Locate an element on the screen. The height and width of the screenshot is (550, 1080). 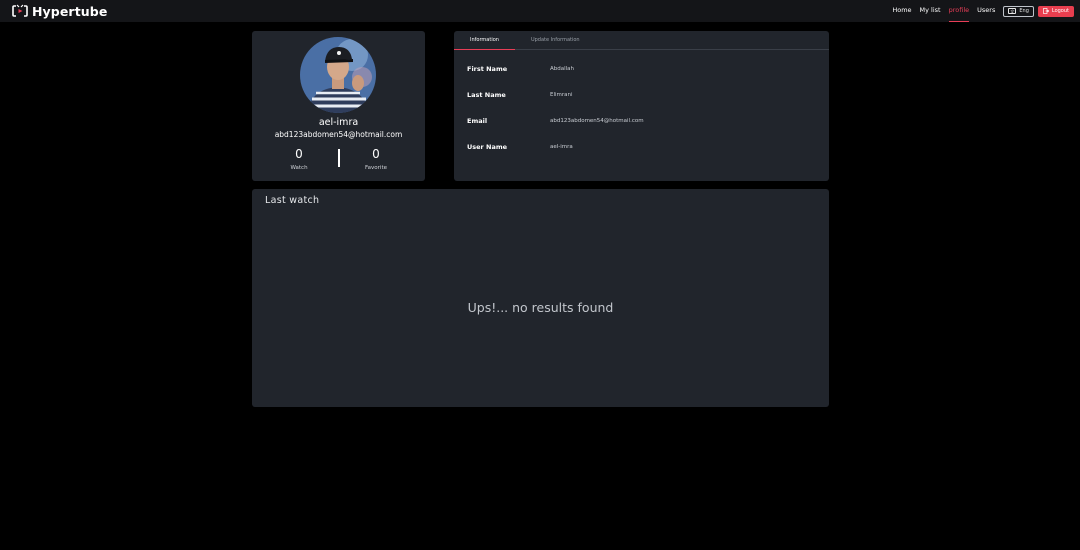
brand-home-link: Hypertube is located at coordinates (59, 11).